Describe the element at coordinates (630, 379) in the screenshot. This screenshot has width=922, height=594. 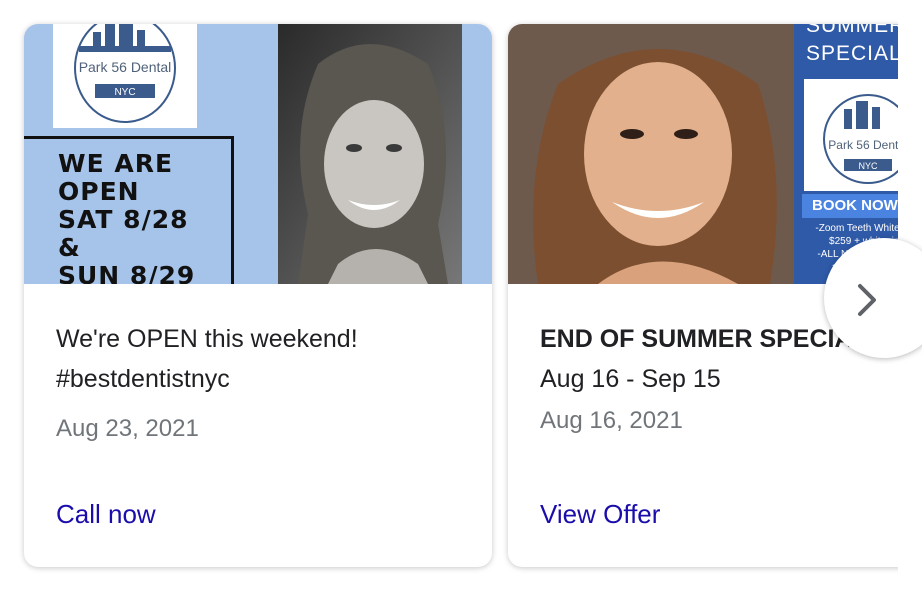
I see `post-title-dates: Aug 16 - Sep 15` at that location.